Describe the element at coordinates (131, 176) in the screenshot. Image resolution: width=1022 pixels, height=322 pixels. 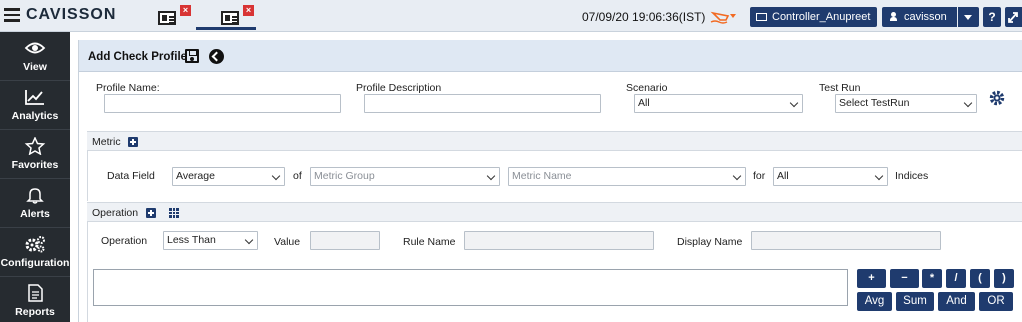
I see `data-field-label: Data Field` at that location.